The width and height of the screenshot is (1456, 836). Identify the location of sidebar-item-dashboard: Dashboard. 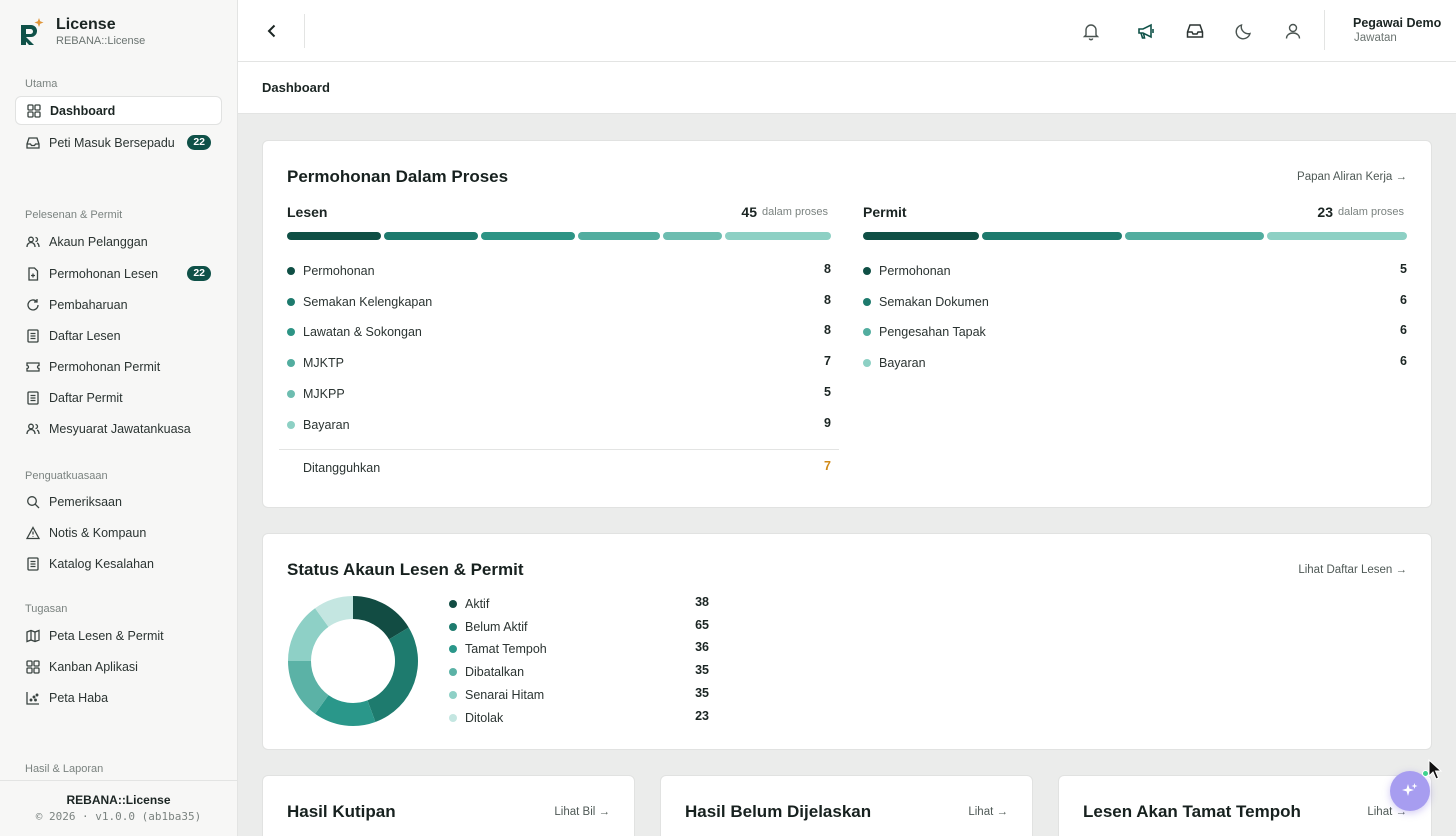
(118, 110).